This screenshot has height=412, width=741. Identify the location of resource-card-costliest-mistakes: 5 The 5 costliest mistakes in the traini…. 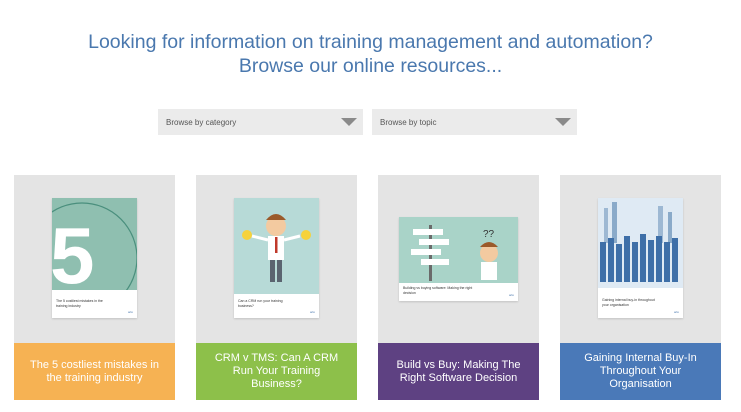
(94, 287).